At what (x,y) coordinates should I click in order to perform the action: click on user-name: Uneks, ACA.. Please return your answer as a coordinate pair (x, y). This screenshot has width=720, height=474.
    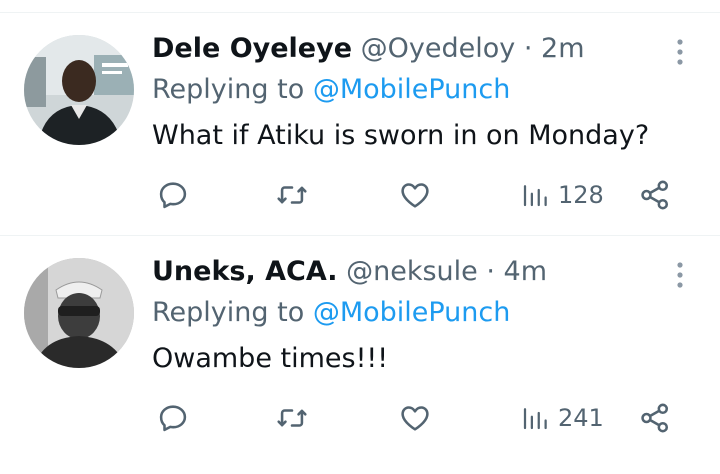
    Looking at the image, I should click on (245, 271).